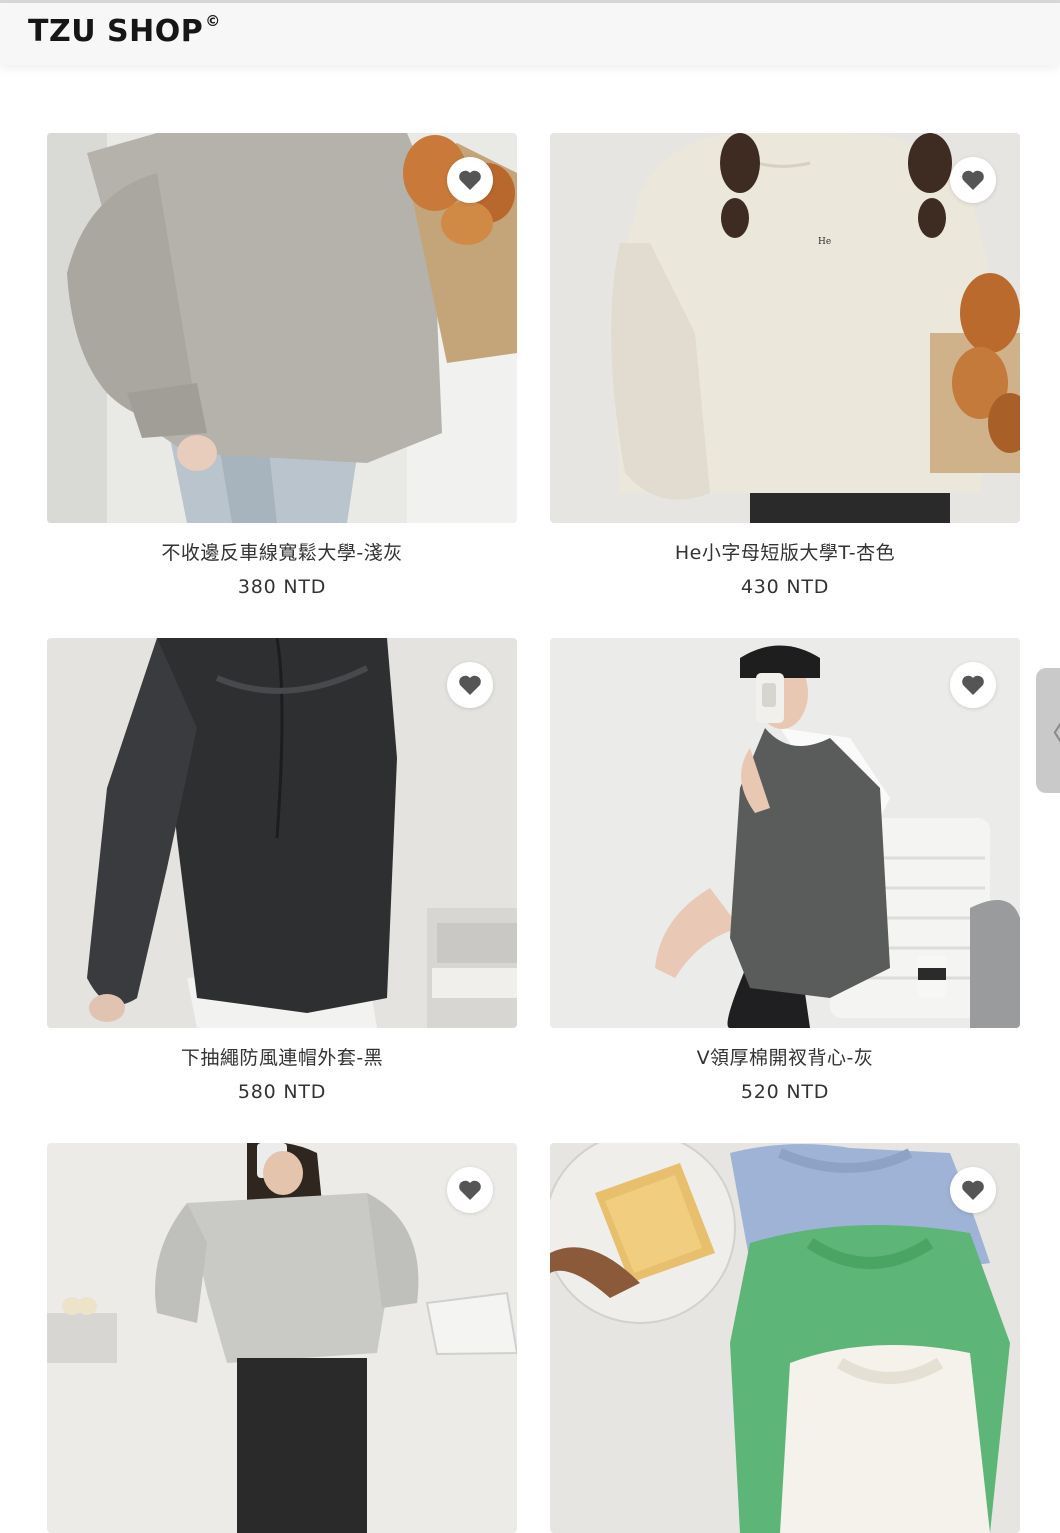 The image size is (1060, 1533). I want to click on svg-text: He, so click(824, 242).